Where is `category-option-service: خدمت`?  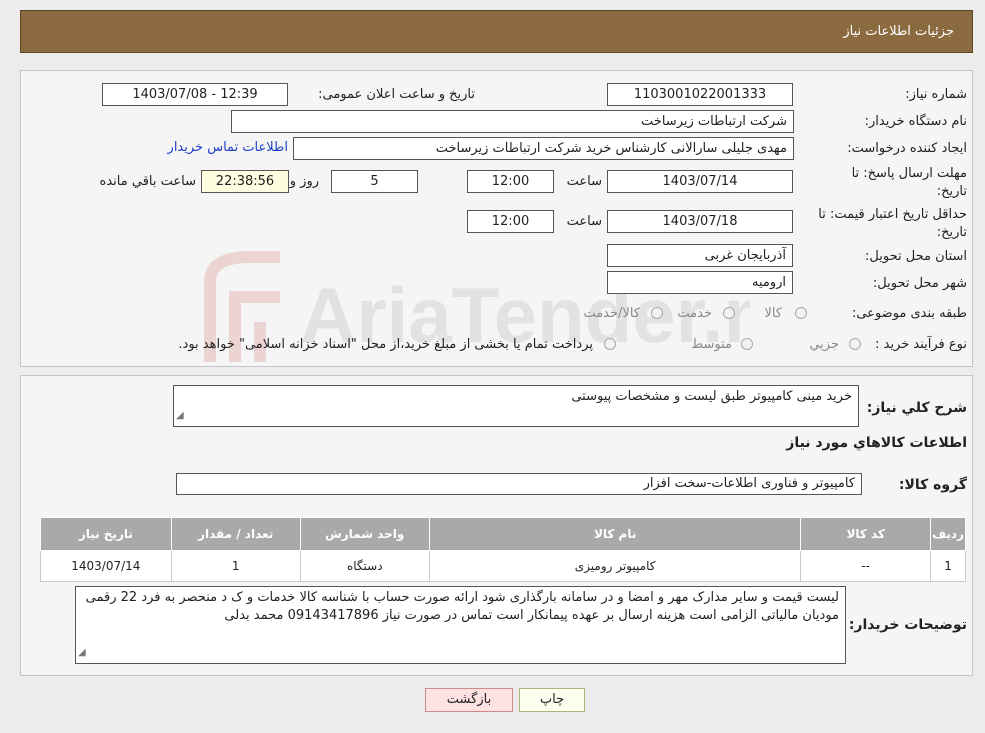 category-option-service: خدمت is located at coordinates (694, 313).